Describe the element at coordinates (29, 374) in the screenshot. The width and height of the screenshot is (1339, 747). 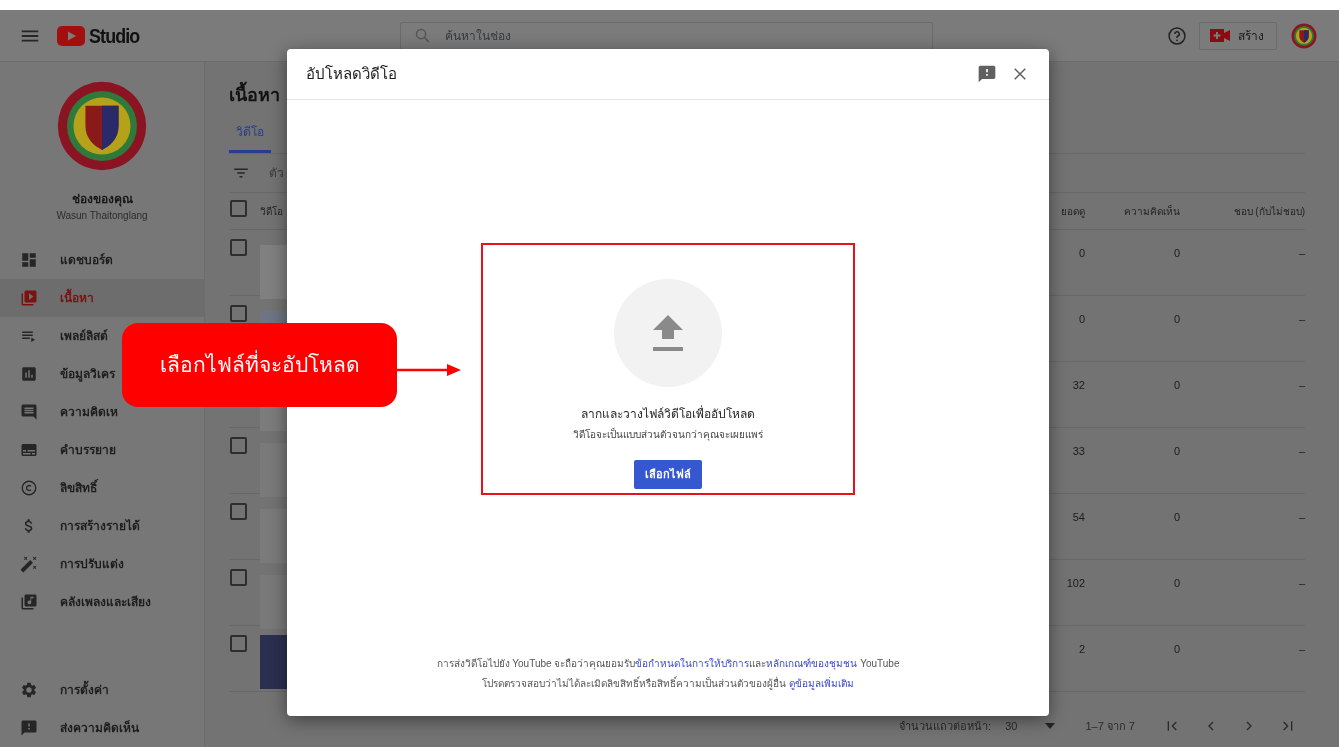
I see `bar-chart-icon` at that location.